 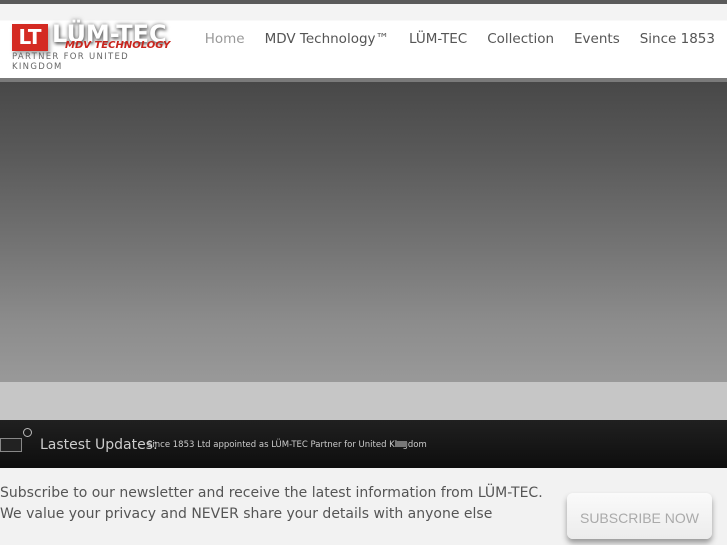 I want to click on nav-collection: Collection, so click(x=520, y=39).